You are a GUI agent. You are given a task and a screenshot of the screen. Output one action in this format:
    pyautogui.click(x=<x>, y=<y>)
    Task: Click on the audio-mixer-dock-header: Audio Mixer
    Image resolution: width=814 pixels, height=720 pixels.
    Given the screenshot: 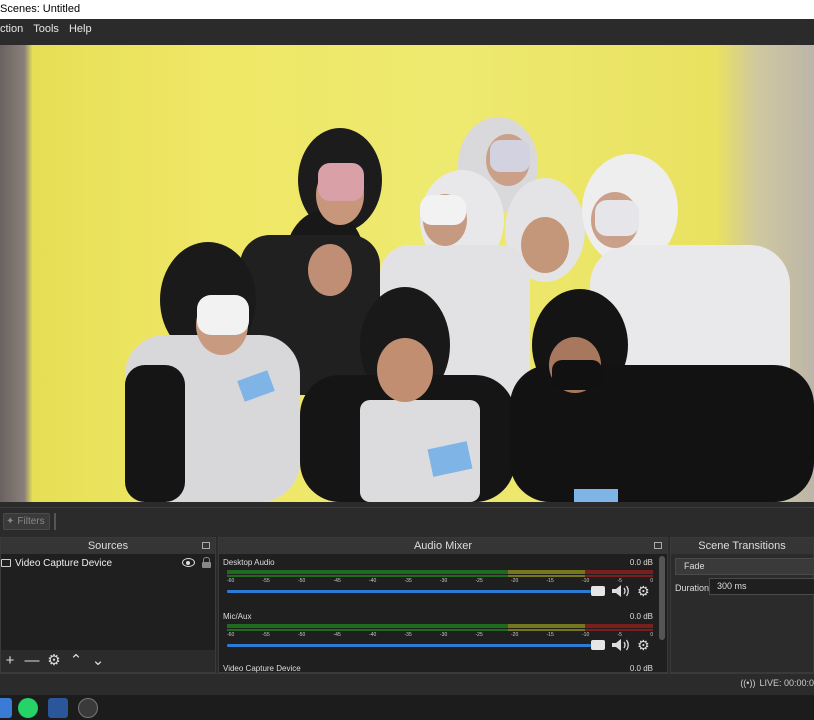 What is the action you would take?
    pyautogui.click(x=443, y=546)
    